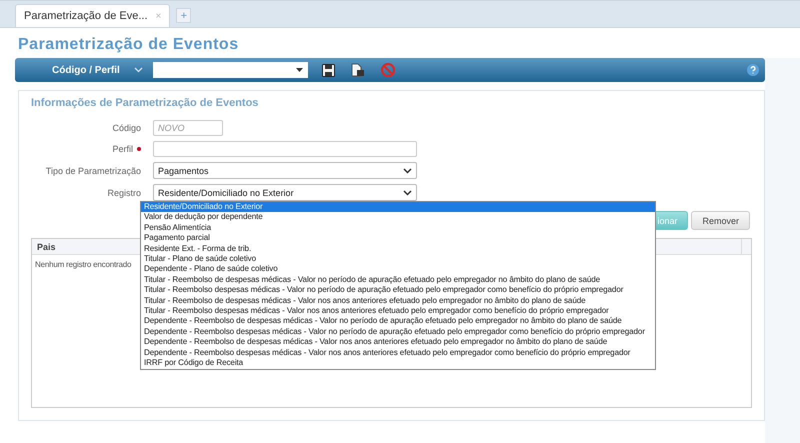  What do you see at coordinates (83, 264) in the screenshot?
I see `empty-message: Nenhum registro encontrado` at bounding box center [83, 264].